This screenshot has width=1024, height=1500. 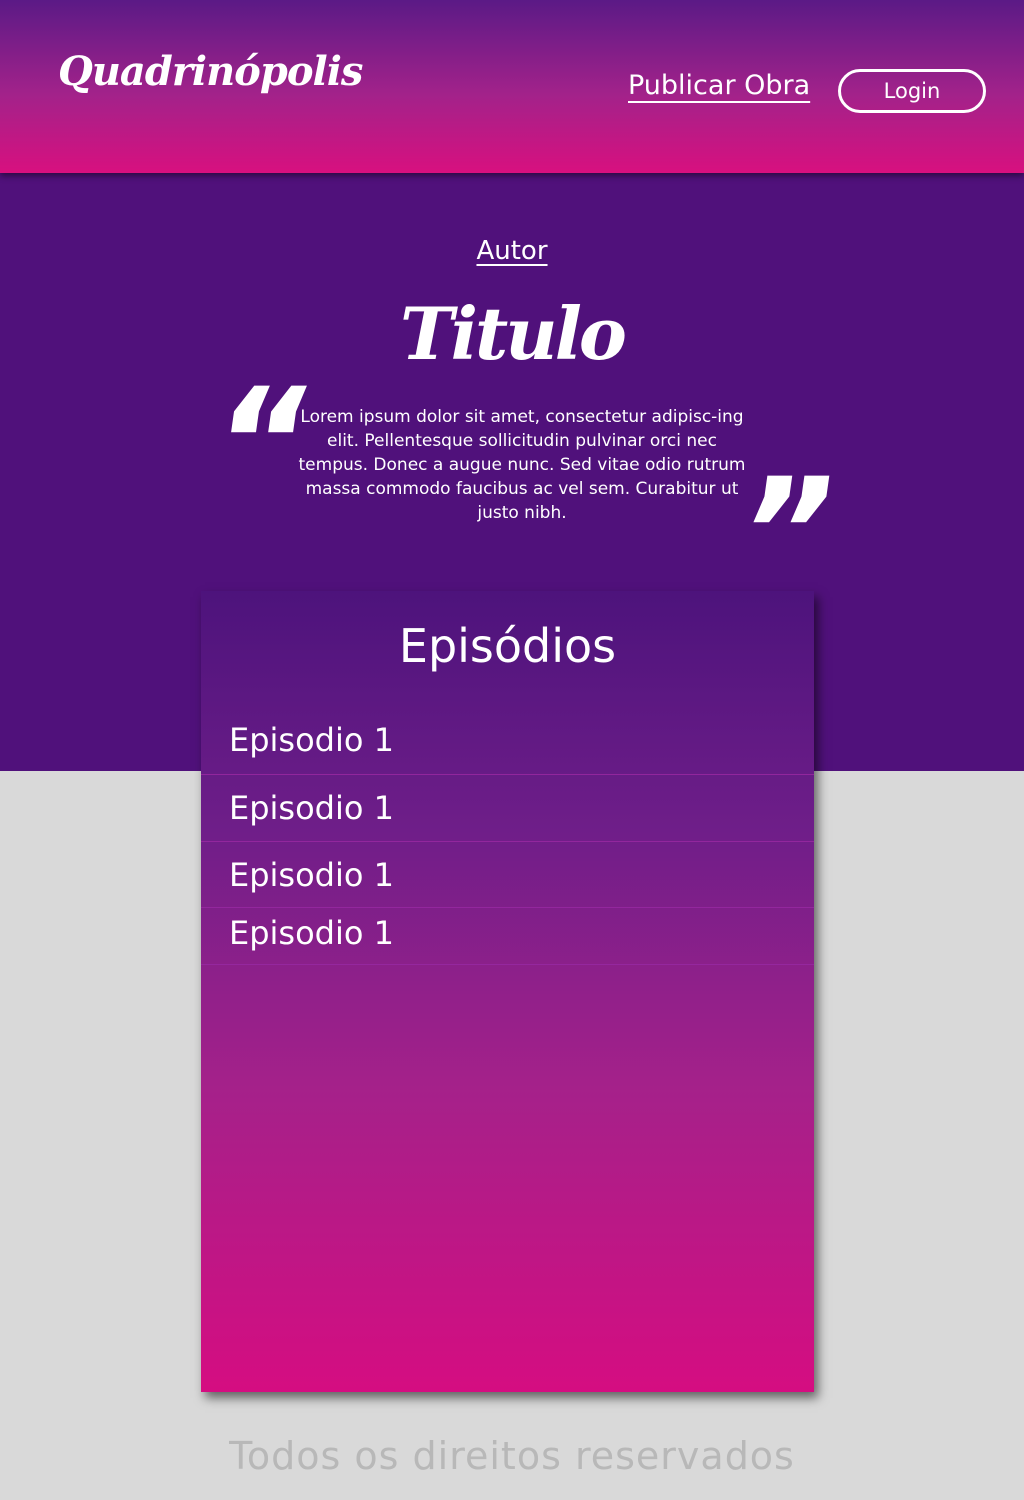 I want to click on site-header: Quadrinópolis Publicar Obra Login, so click(x=512, y=86).